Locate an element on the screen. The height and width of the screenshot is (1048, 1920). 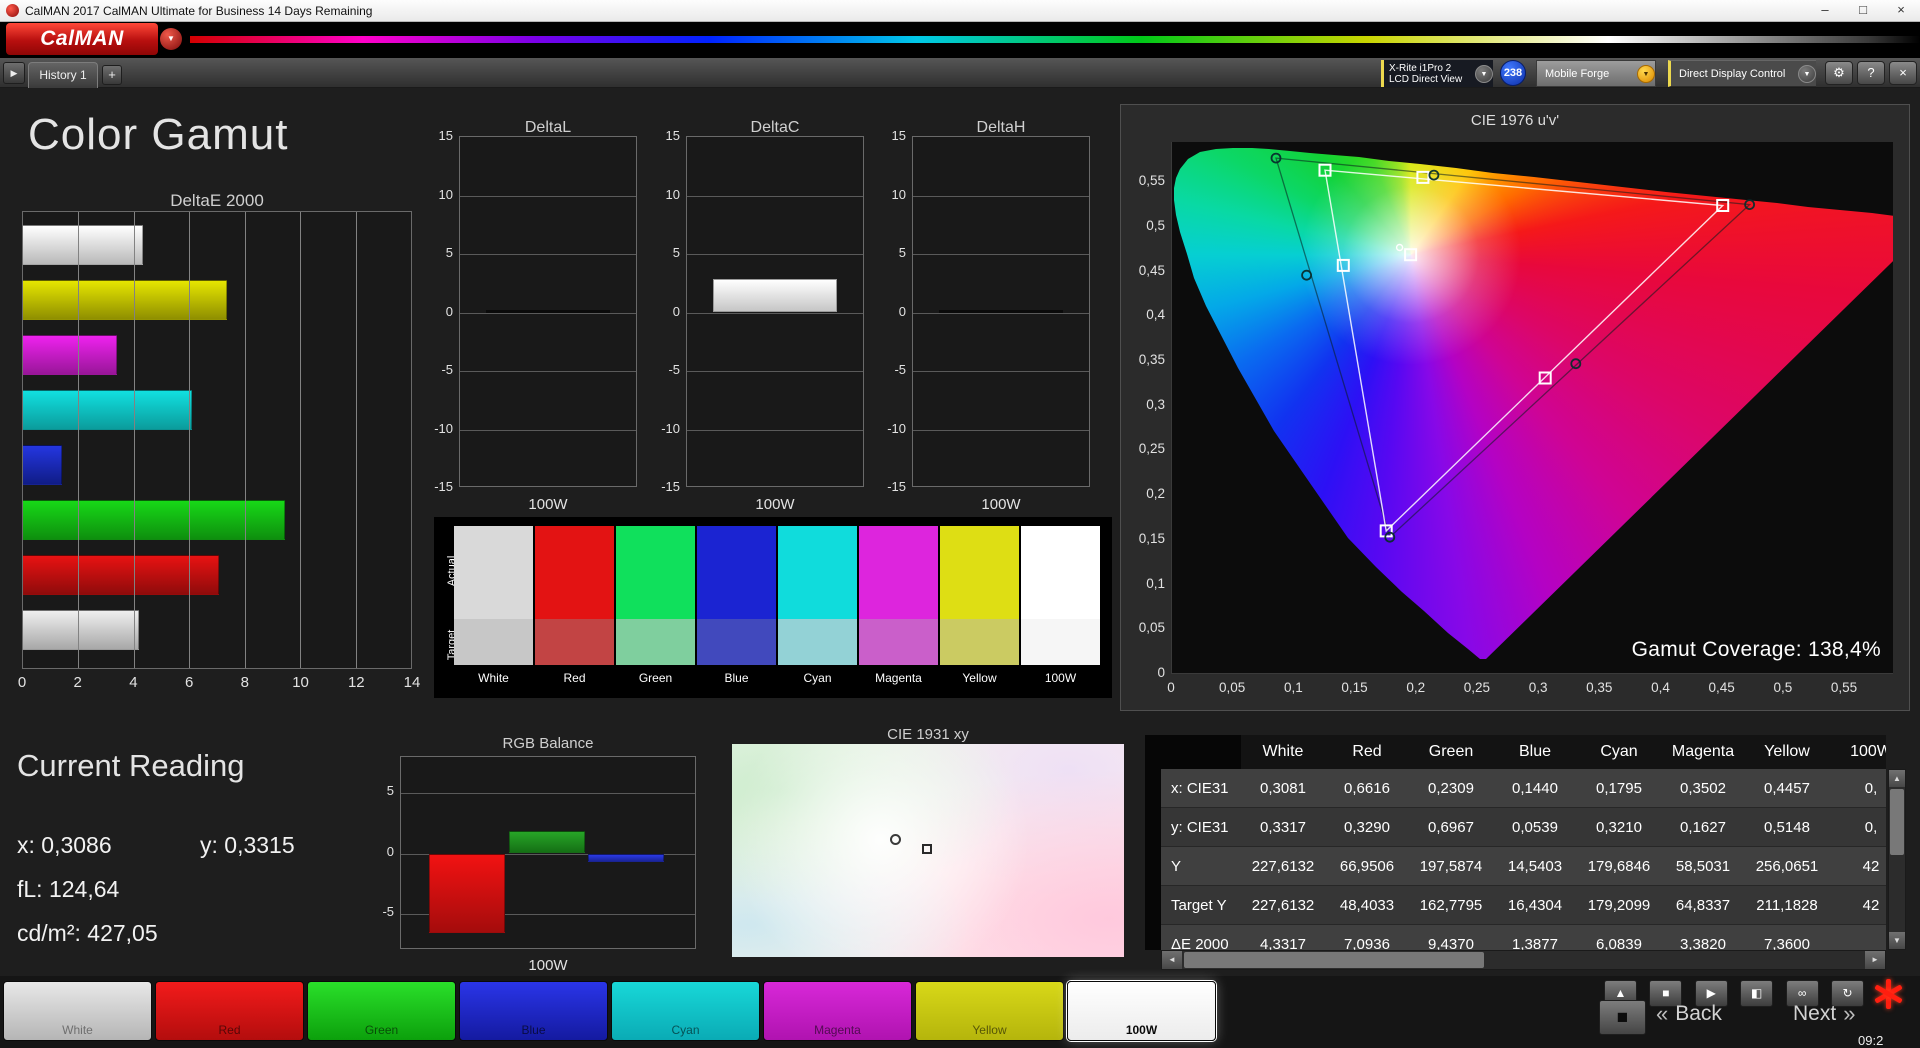
x-axis-tick: 6 is located at coordinates (189, 682).